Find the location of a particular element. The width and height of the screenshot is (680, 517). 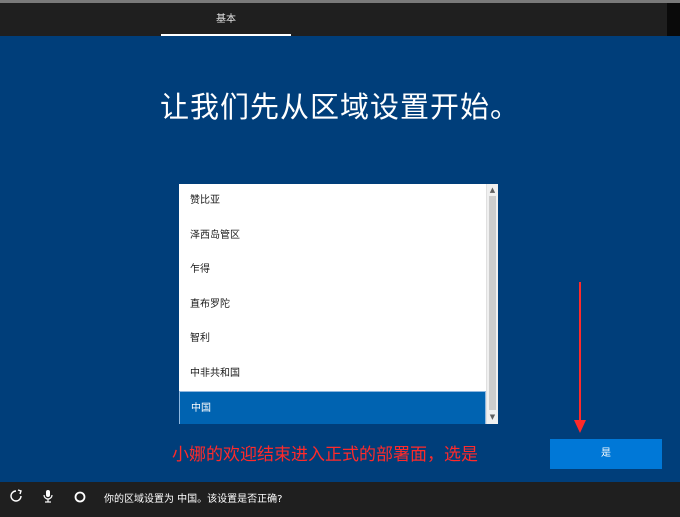

cortana-circle-icon-svg is located at coordinates (80, 497).